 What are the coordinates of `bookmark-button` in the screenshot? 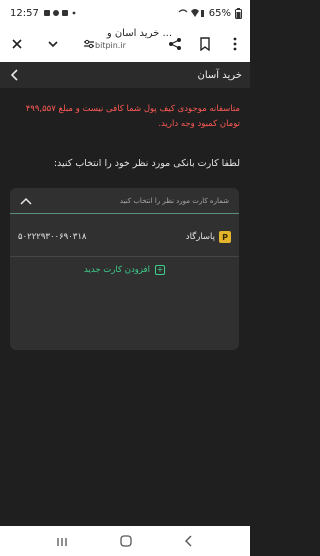 It's located at (205, 44).